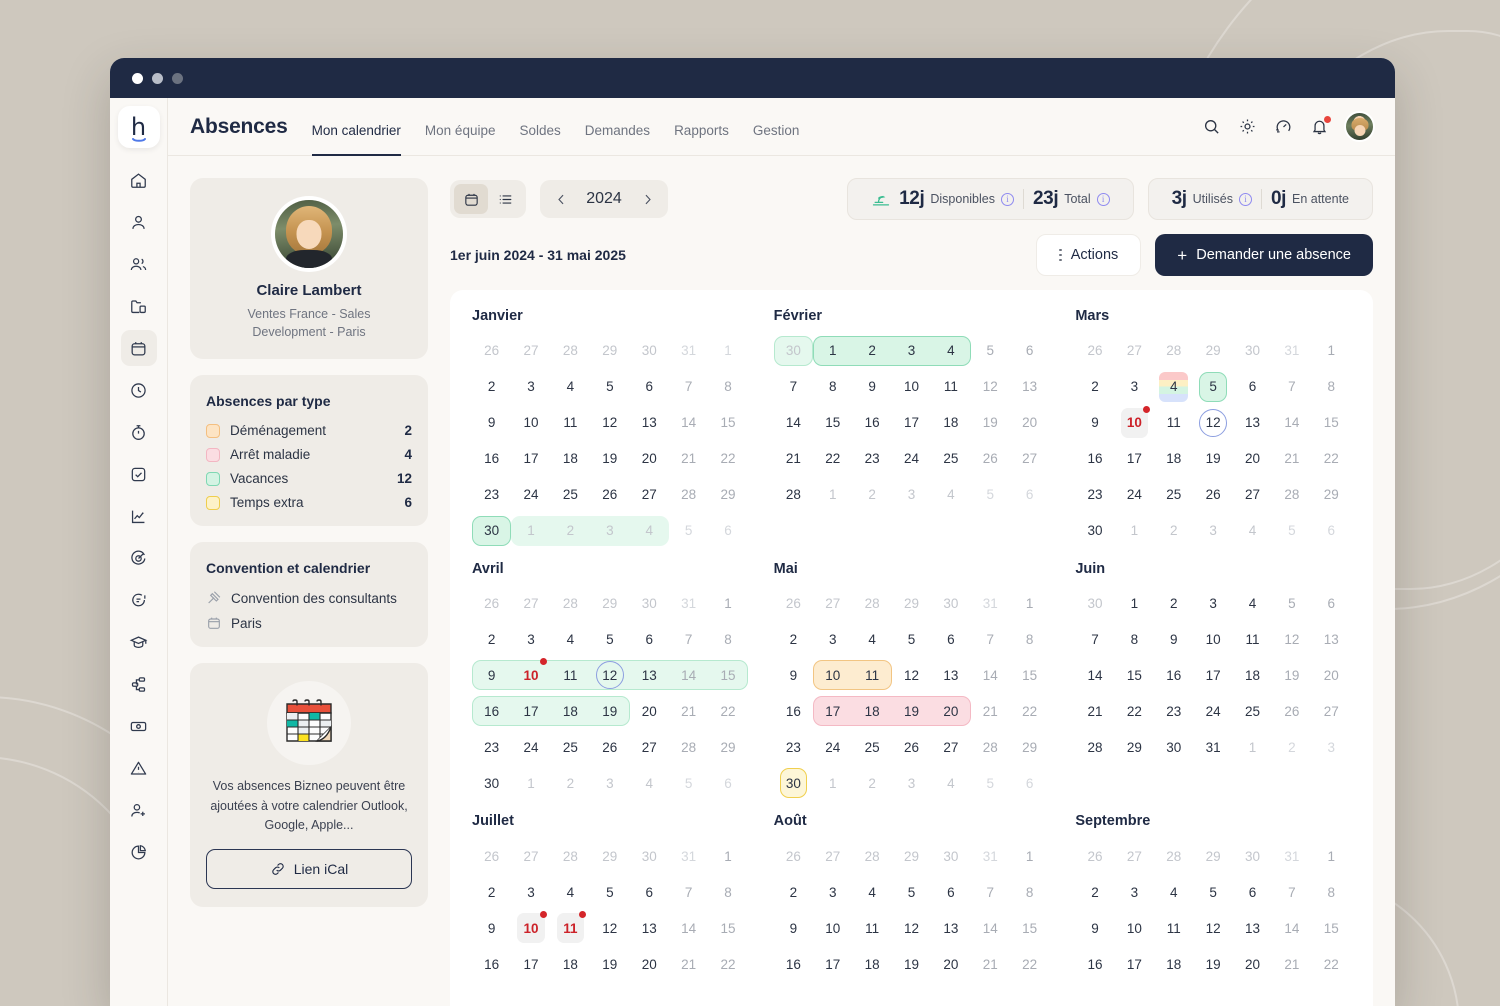 The width and height of the screenshot is (1500, 1006). What do you see at coordinates (471, 199) in the screenshot?
I see `calendar-view-button` at bounding box center [471, 199].